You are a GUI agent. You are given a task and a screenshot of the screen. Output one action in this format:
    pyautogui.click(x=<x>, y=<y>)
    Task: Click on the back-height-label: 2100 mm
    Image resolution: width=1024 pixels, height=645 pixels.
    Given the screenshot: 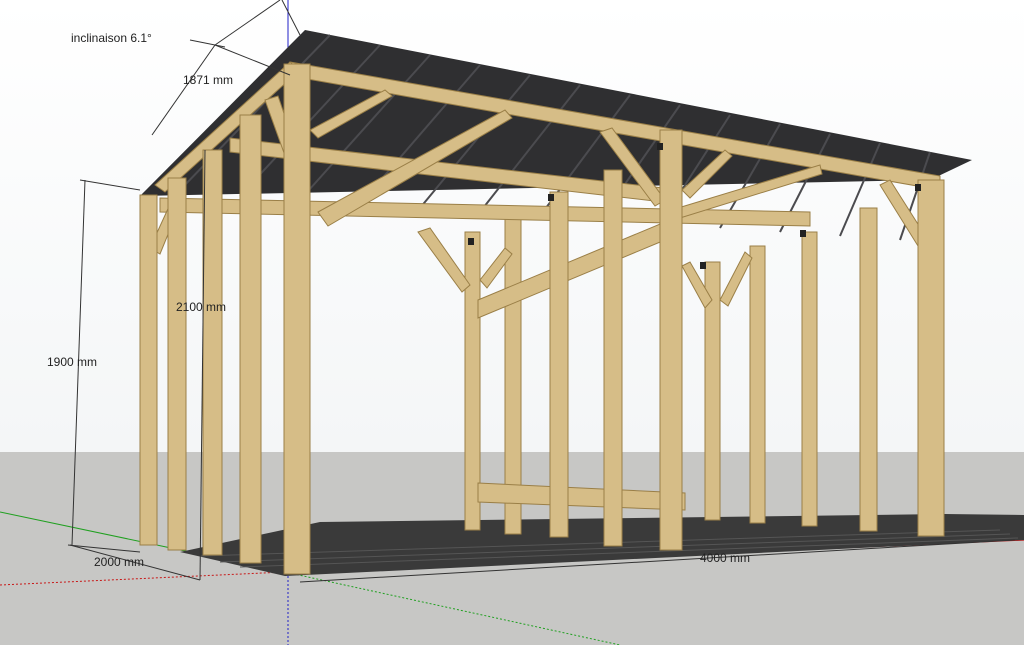 What is the action you would take?
    pyautogui.click(x=201, y=307)
    